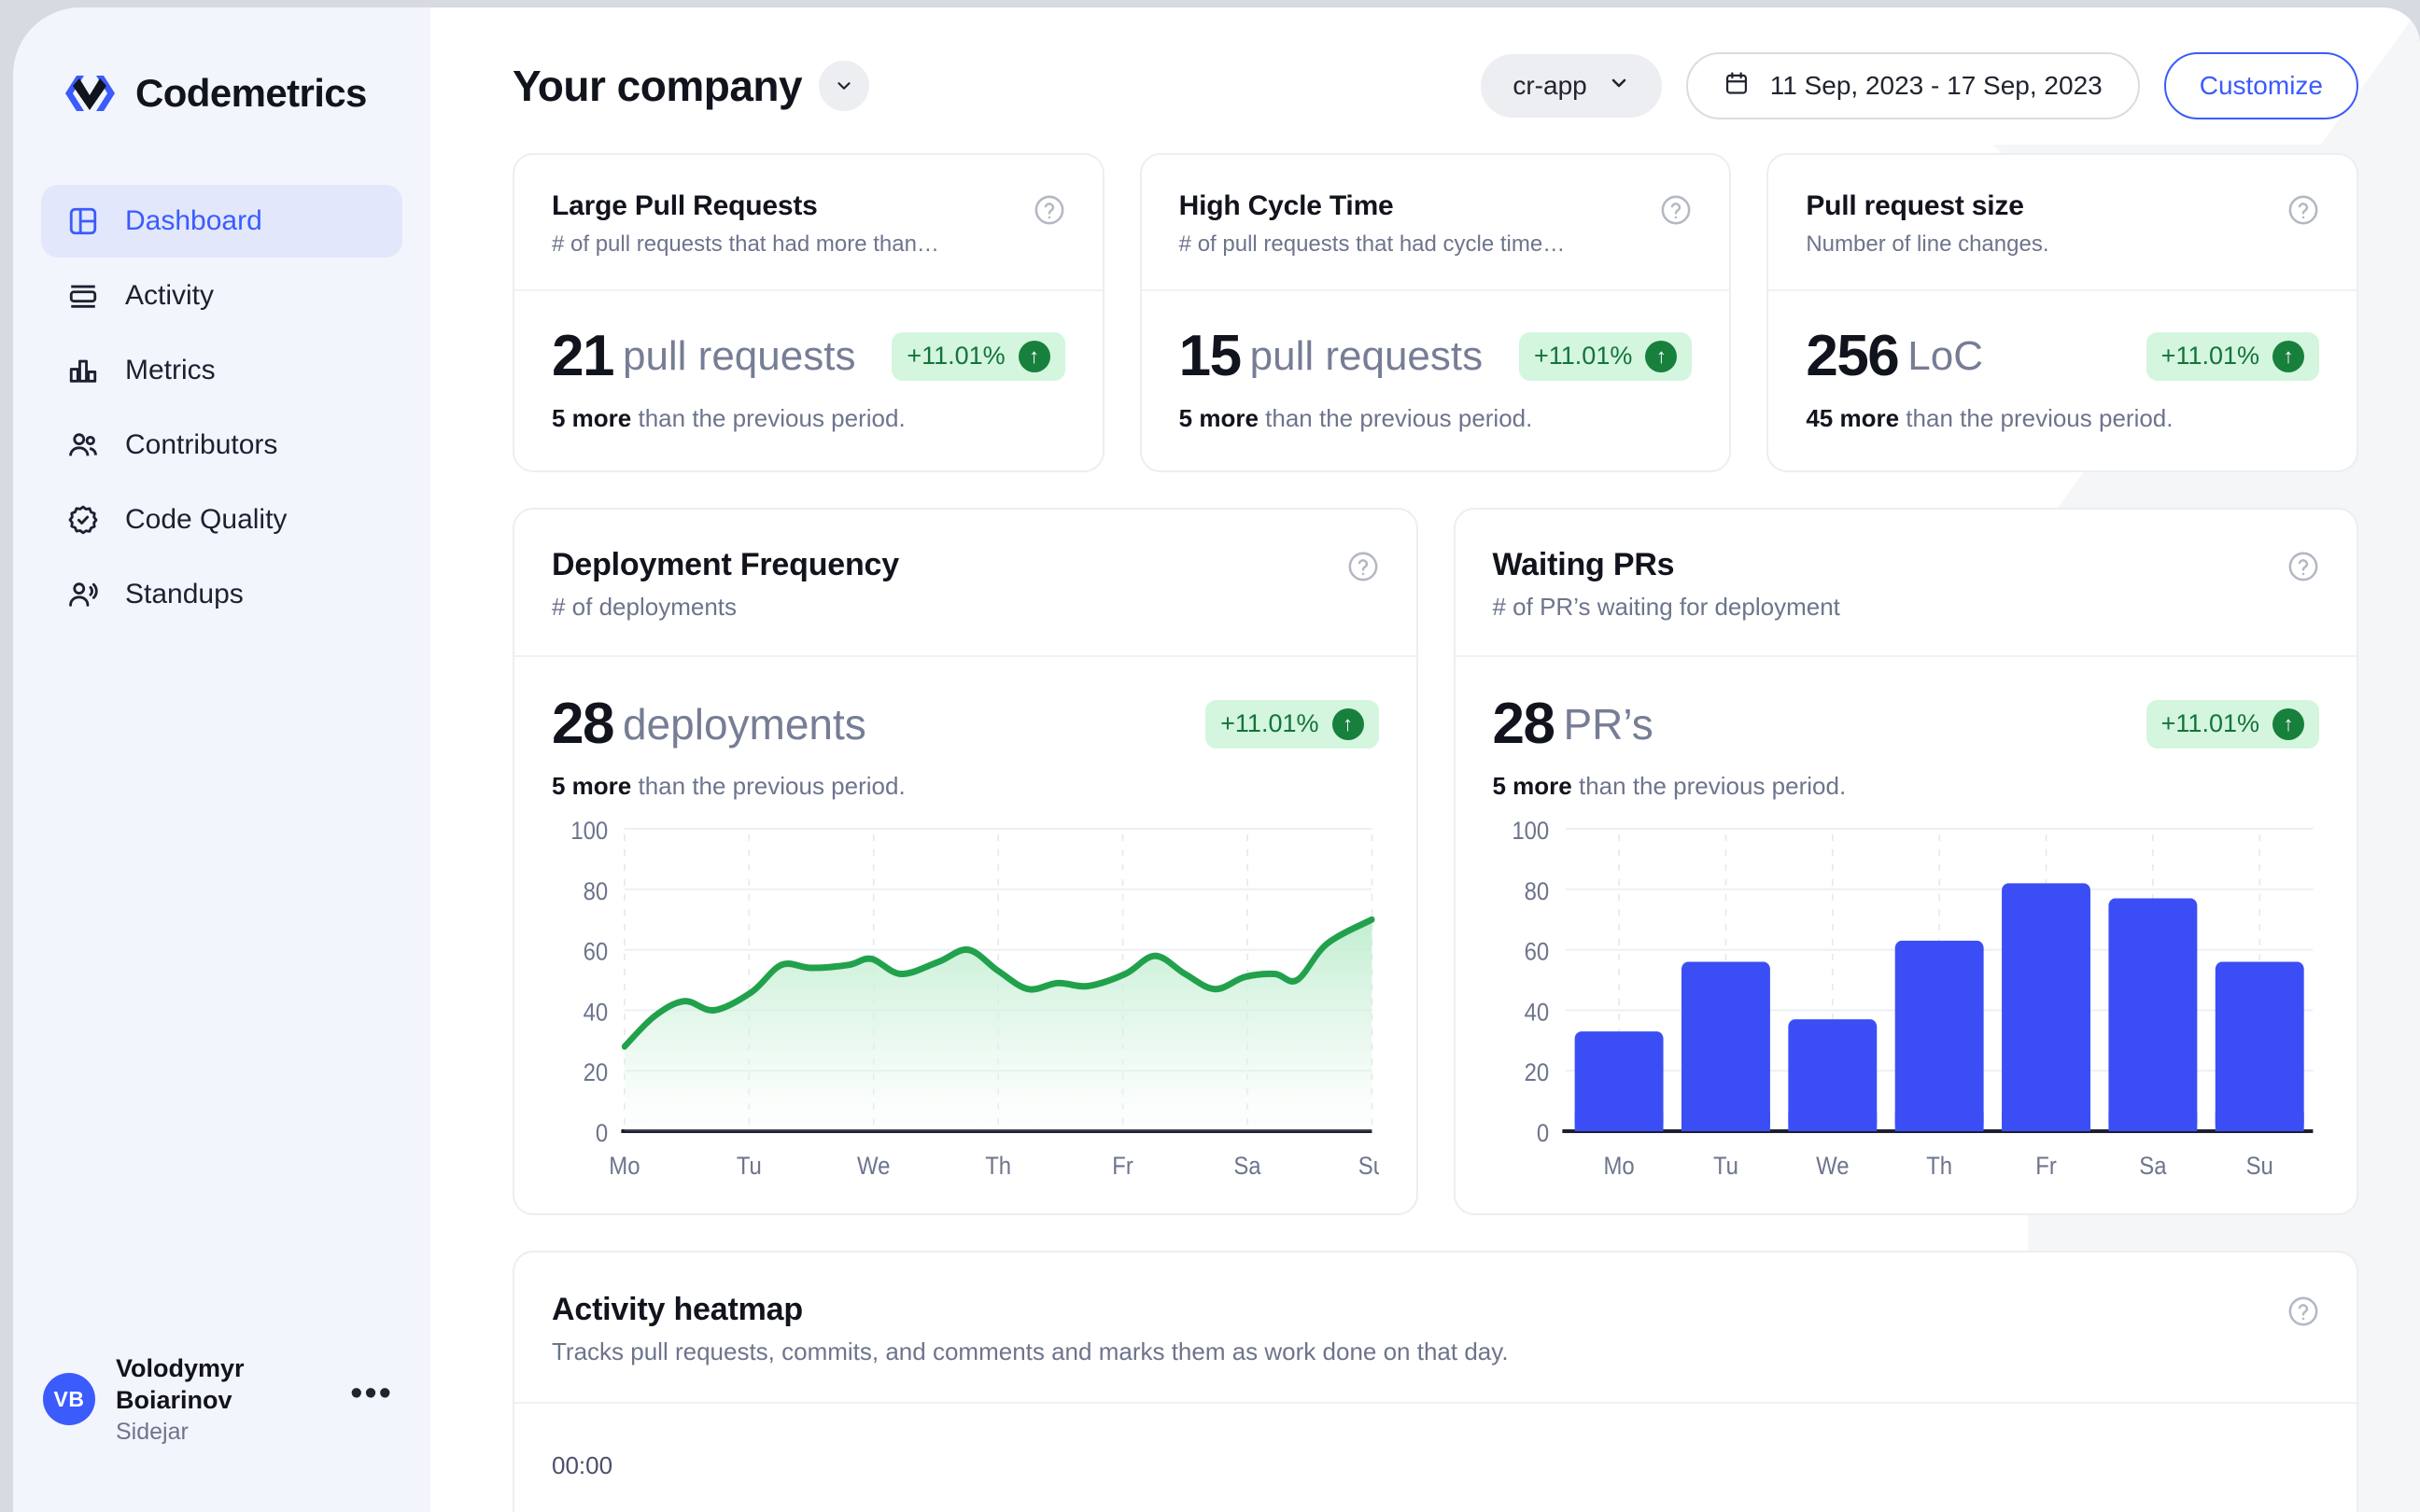 This screenshot has height=1512, width=2420. What do you see at coordinates (1524, 724) in the screenshot?
I see `metric-value: 28` at bounding box center [1524, 724].